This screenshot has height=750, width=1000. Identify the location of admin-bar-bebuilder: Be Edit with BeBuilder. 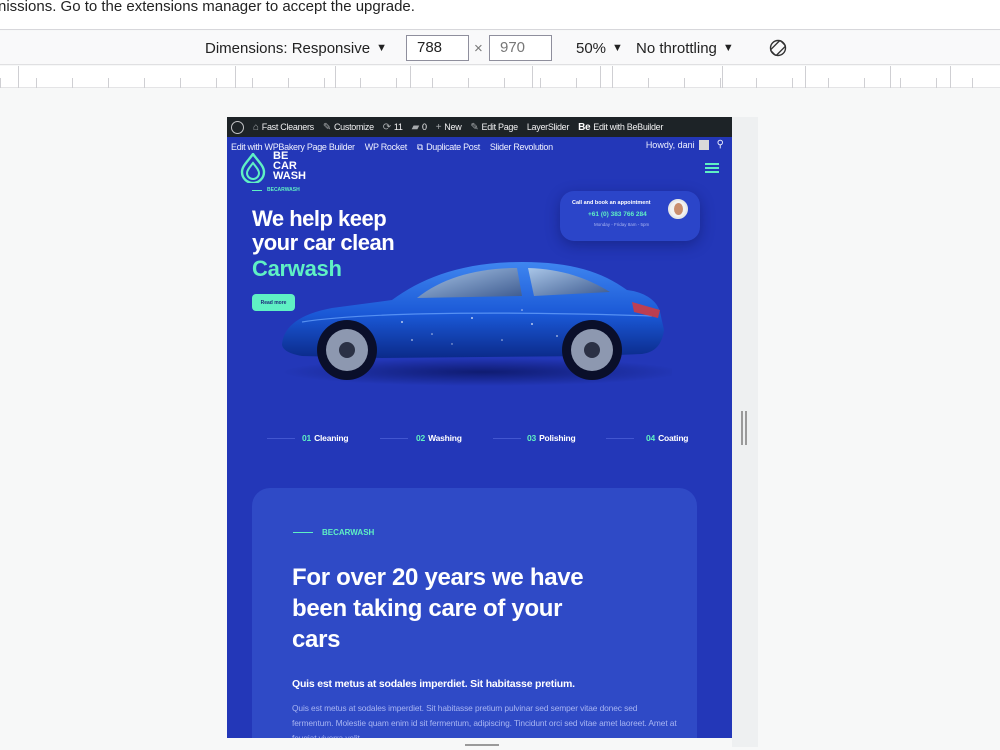
(620, 127).